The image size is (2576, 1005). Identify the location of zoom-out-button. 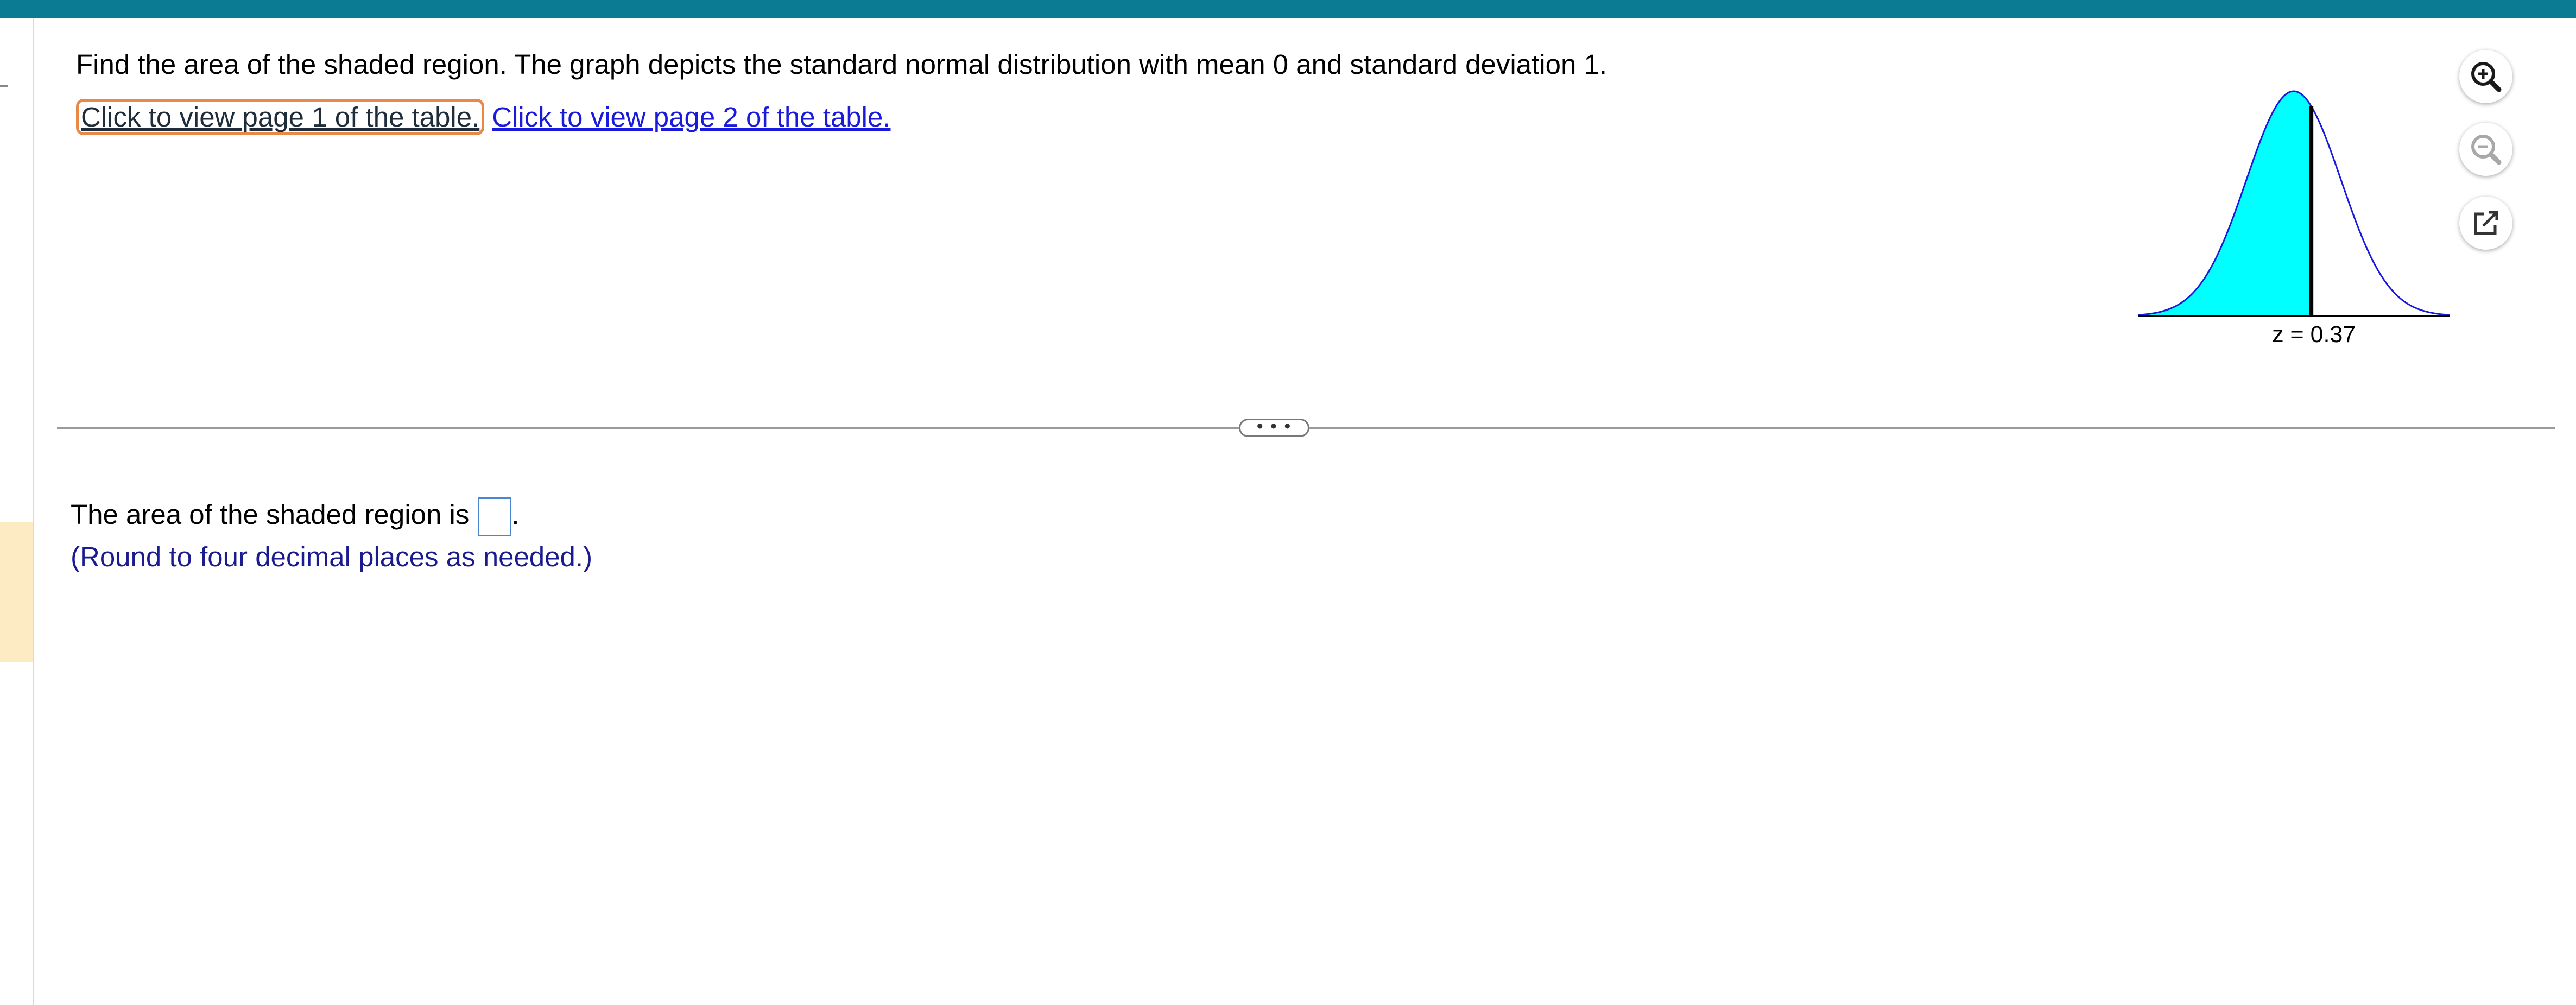
(2485, 149).